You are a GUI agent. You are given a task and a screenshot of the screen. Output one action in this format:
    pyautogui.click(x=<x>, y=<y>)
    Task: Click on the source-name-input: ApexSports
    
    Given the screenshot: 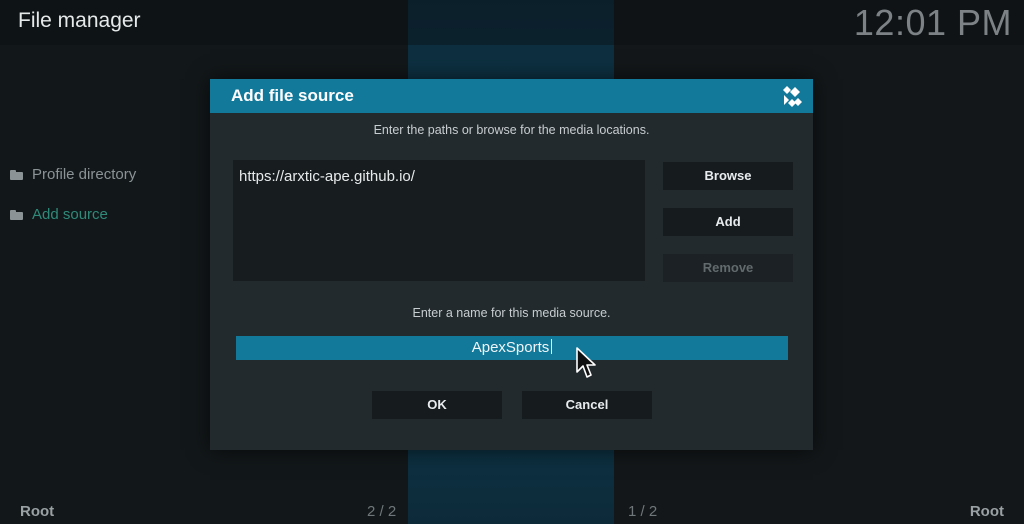 What is the action you would take?
    pyautogui.click(x=512, y=348)
    